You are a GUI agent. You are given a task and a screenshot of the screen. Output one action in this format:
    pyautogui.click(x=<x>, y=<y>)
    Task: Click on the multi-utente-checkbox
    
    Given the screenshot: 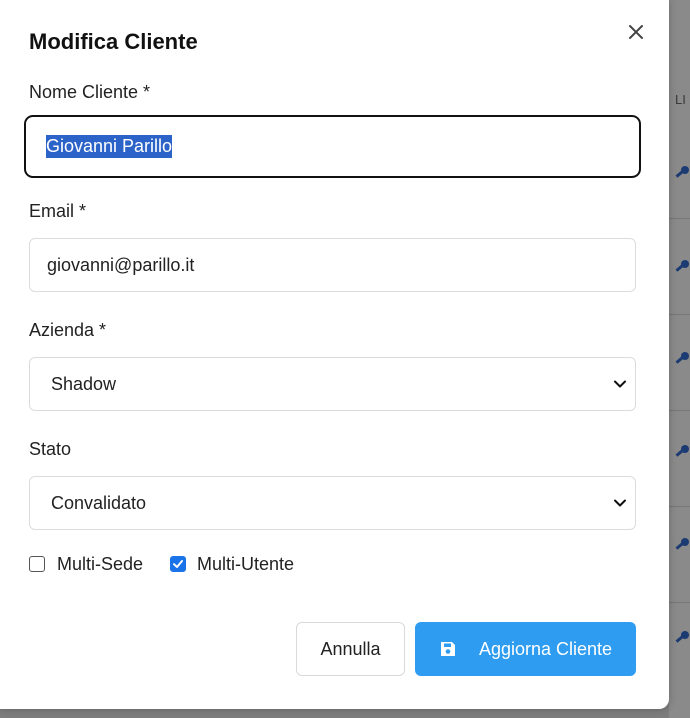 What is the action you would take?
    pyautogui.click(x=178, y=564)
    